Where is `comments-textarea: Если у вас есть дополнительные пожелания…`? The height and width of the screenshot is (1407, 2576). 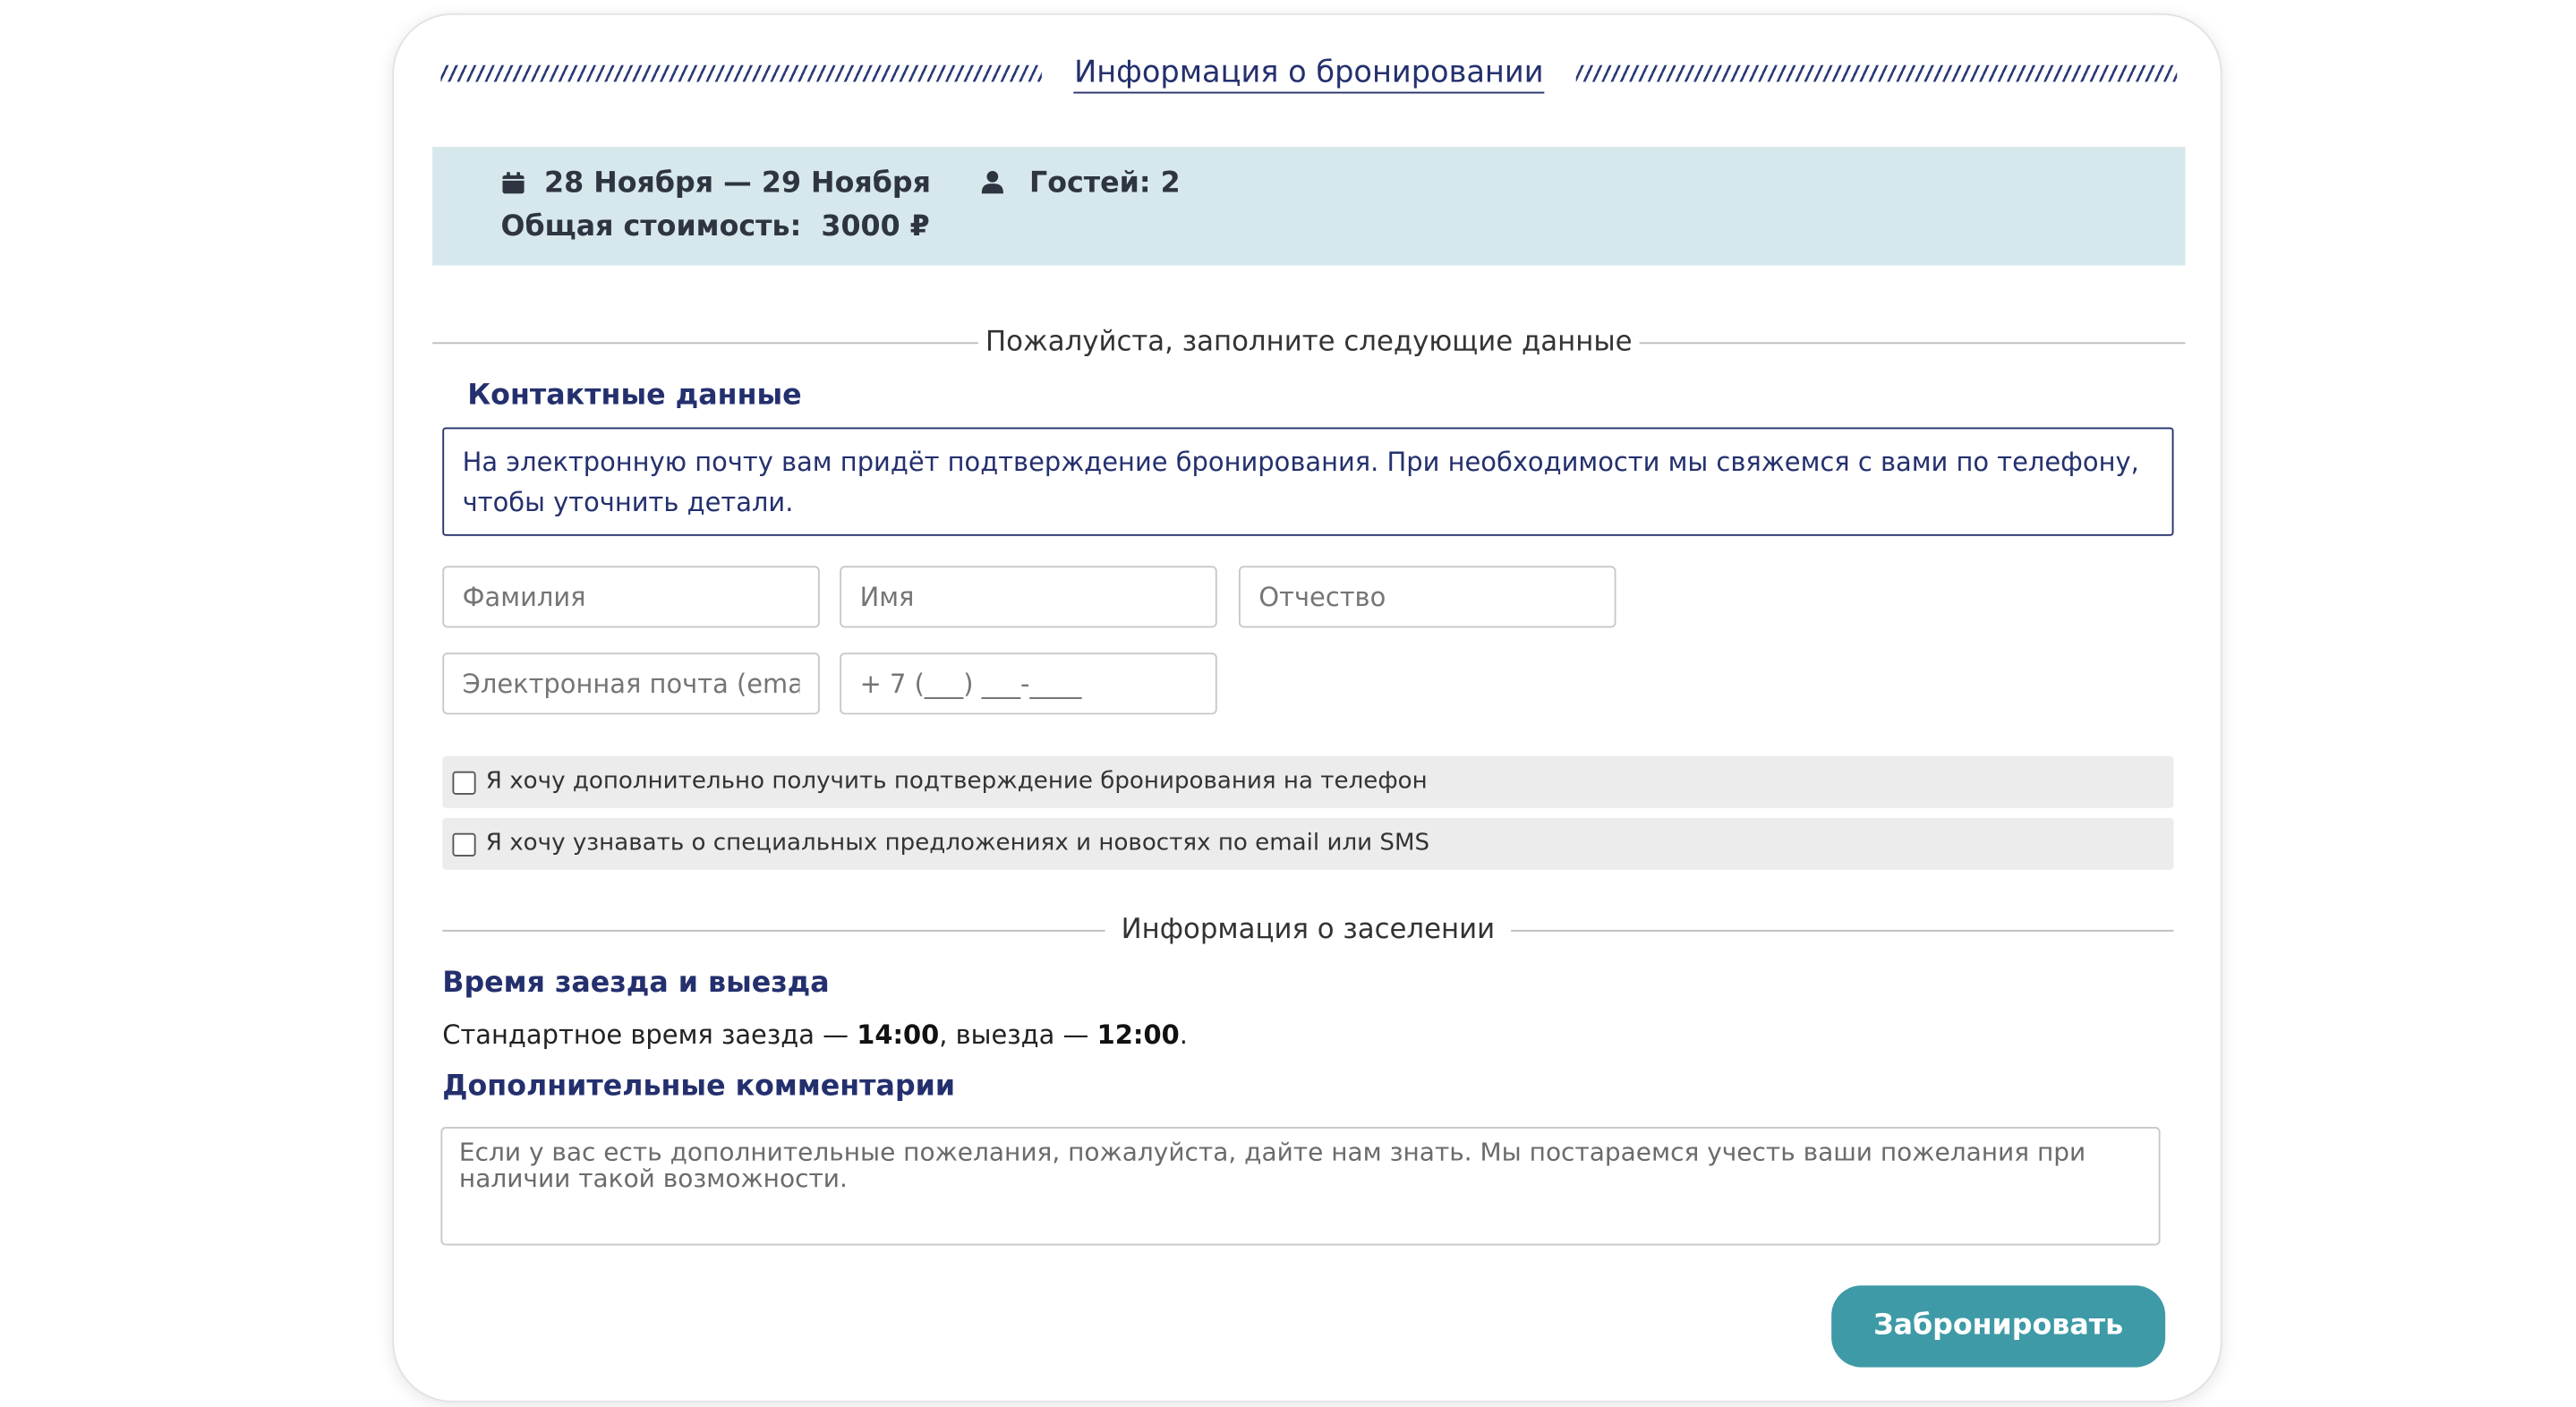 comments-textarea: Если у вас есть дополнительные пожелания… is located at coordinates (1300, 1186).